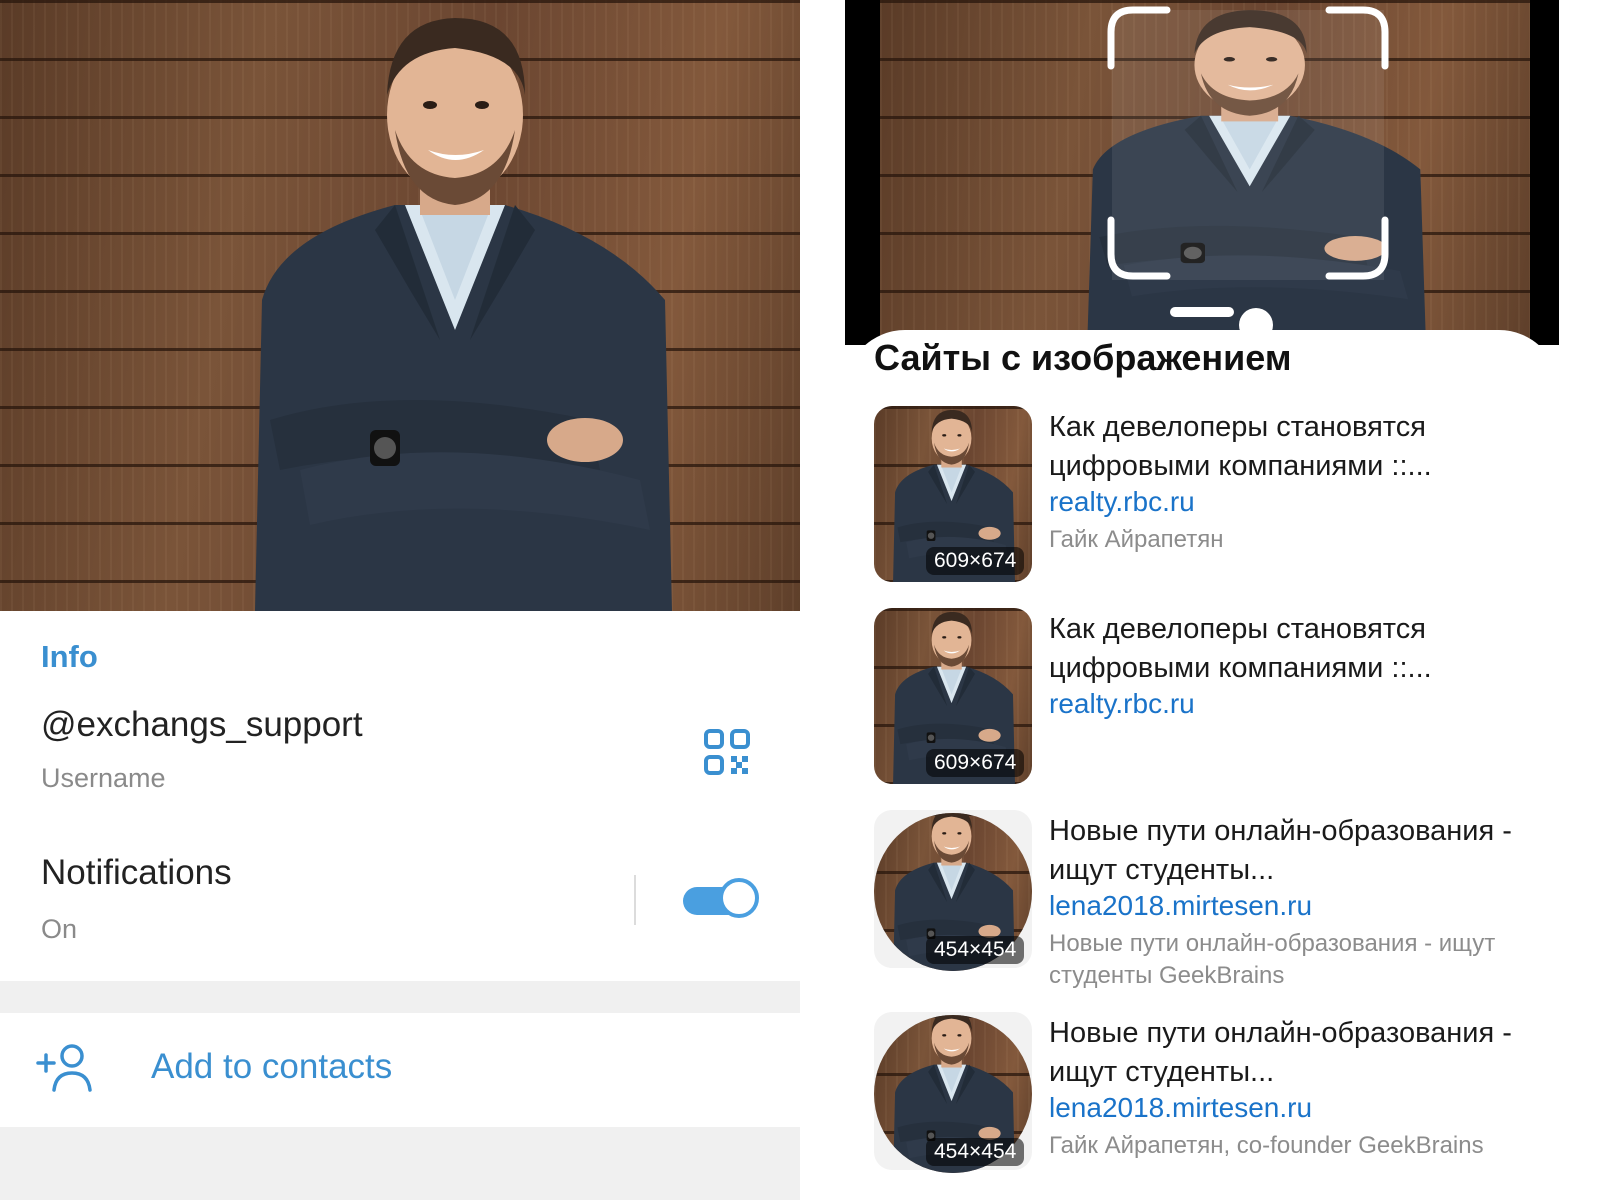 The image size is (1600, 1200). Describe the element at coordinates (1266, 1145) in the screenshot. I see `result-description: Гайк Айрапетян, co-founder GeekBrains` at that location.